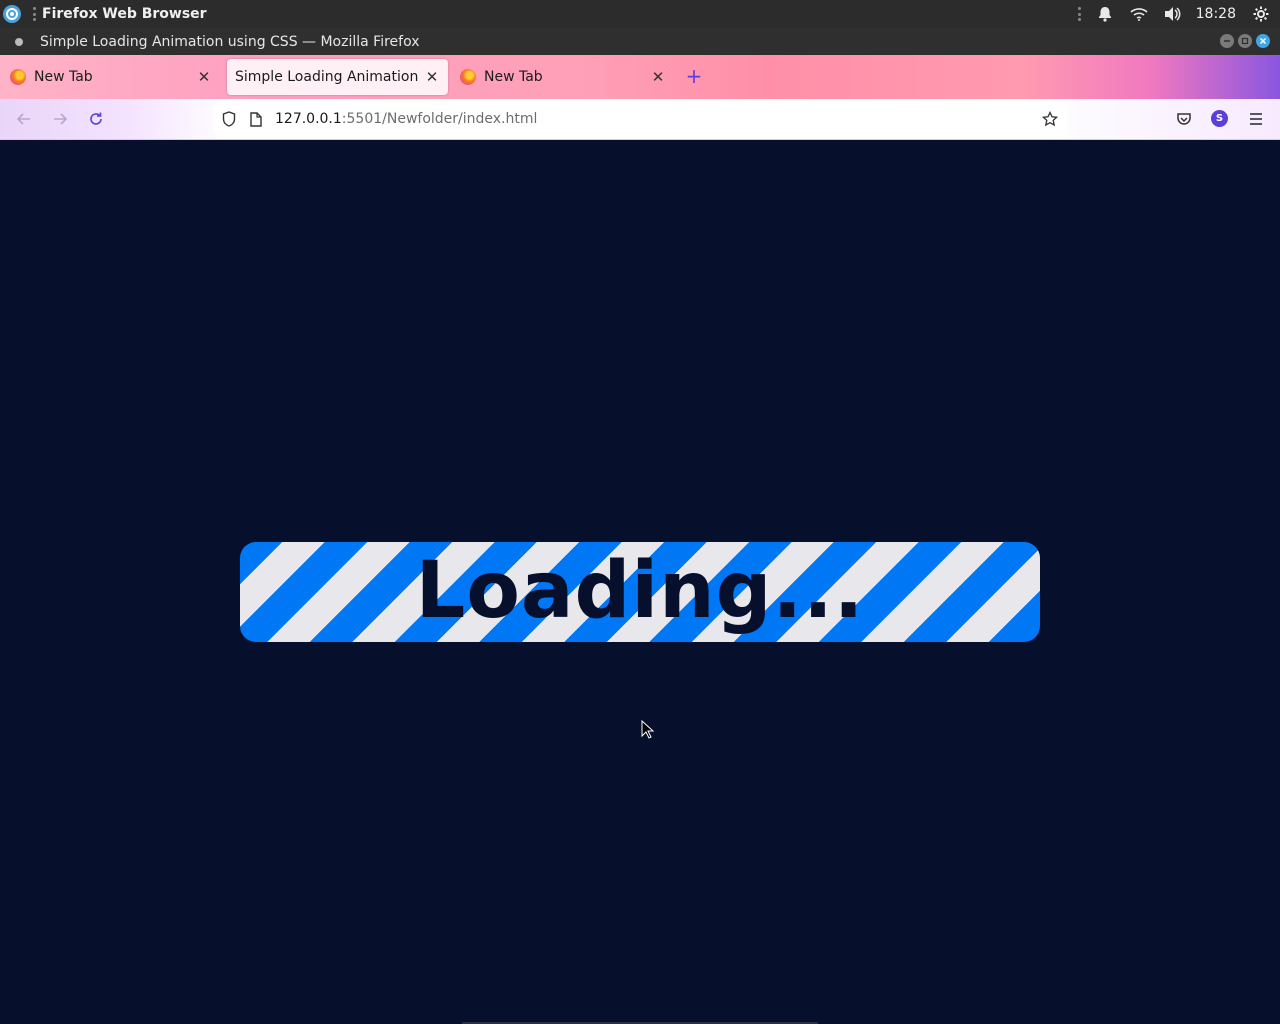  I want to click on tab-simple-loading-animation: Simple Loading Animation us ✕, so click(337, 77).